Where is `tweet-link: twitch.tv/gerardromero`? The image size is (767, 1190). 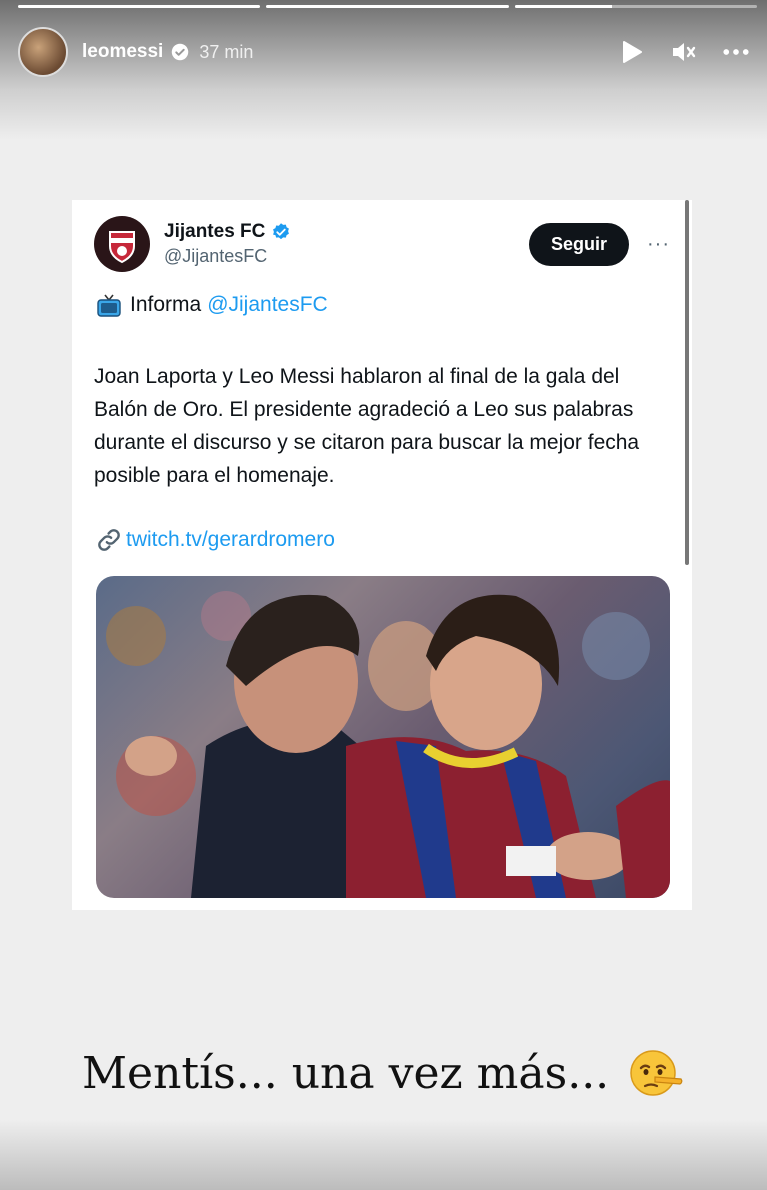 tweet-link: twitch.tv/gerardromero is located at coordinates (215, 540).